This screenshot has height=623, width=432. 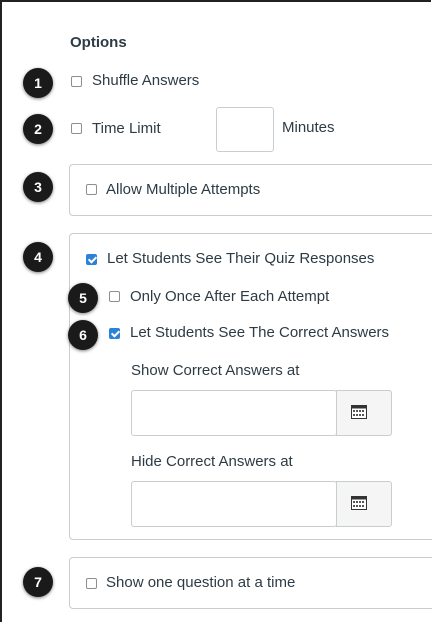 I want to click on step-badge-5: 5, so click(x=83, y=298).